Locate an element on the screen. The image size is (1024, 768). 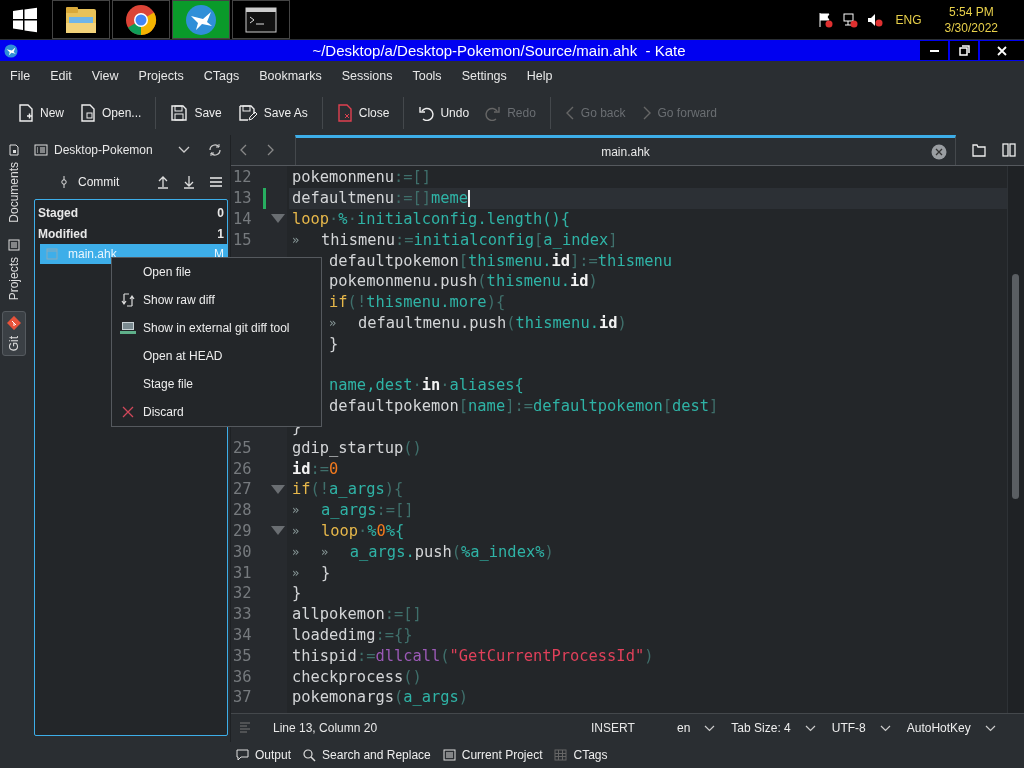
close-icon is located at coordinates (939, 151).